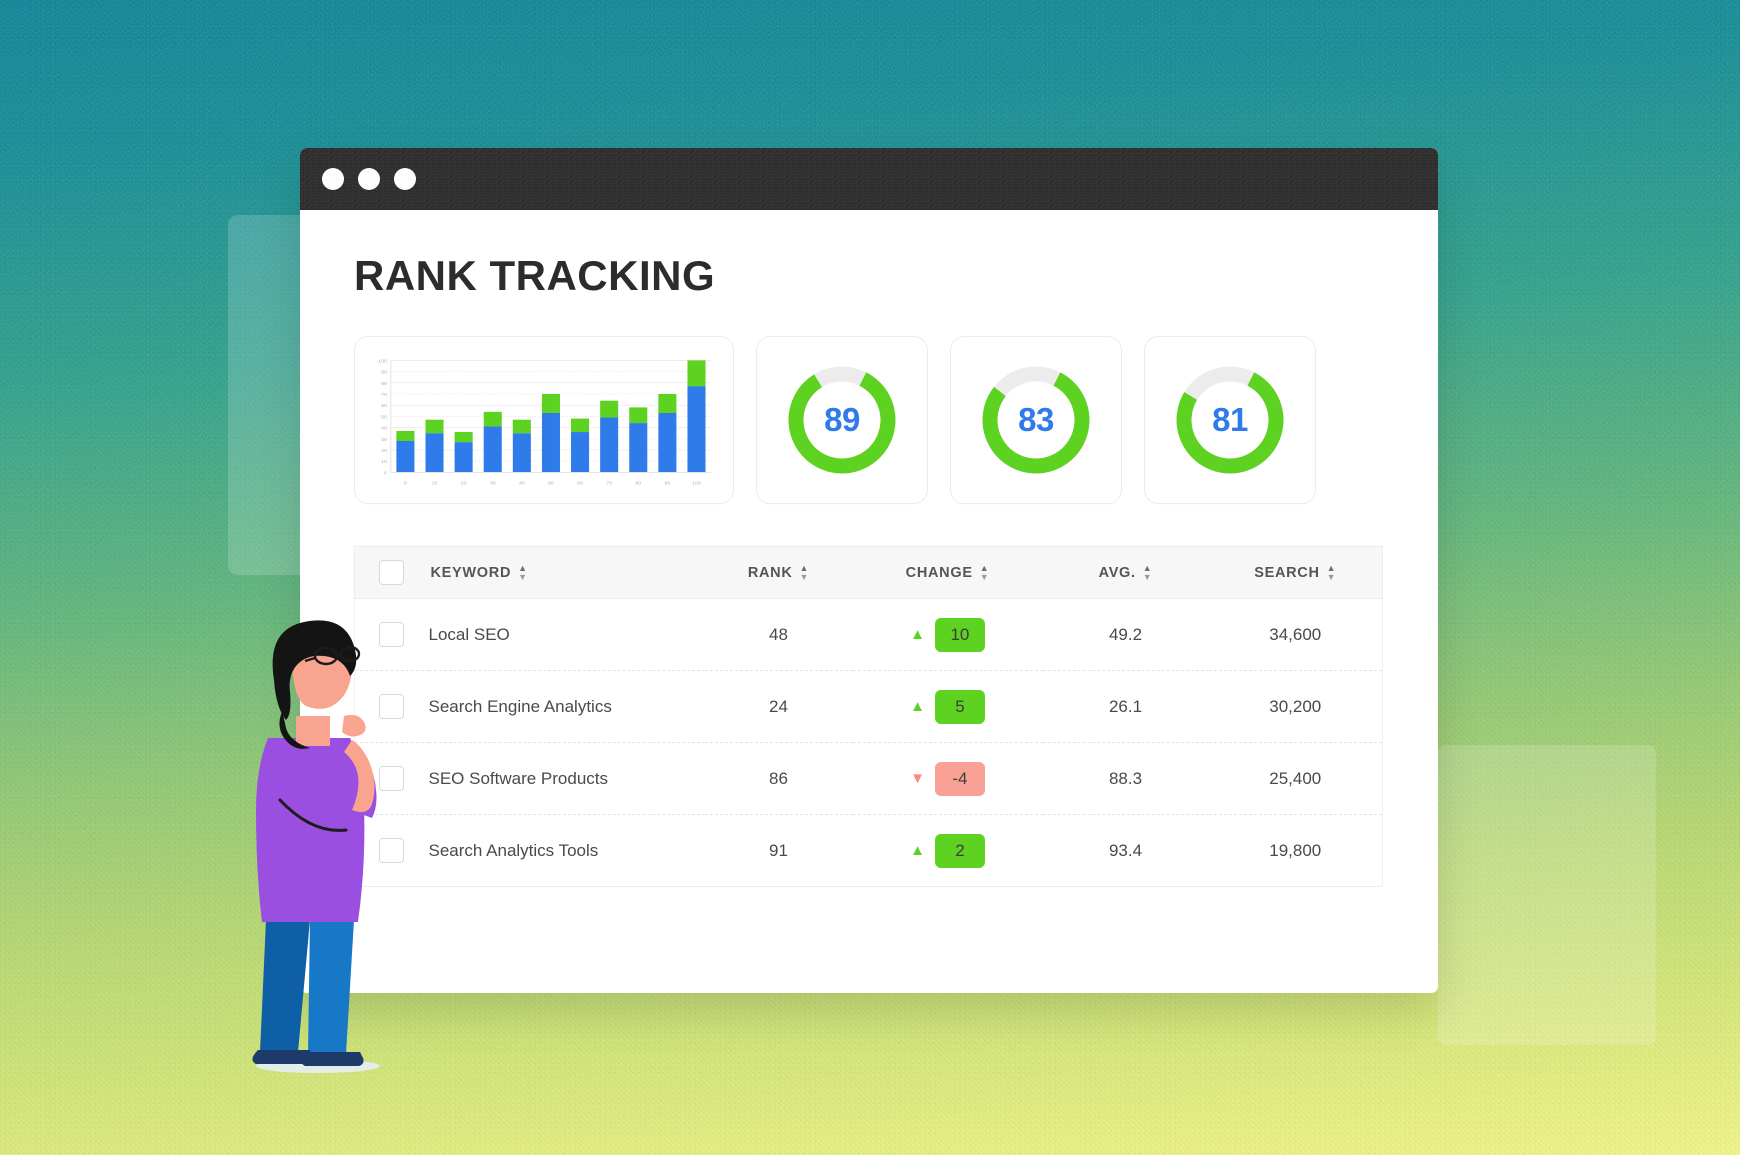  Describe the element at coordinates (333, 179) in the screenshot. I see `window-dot-close` at that location.